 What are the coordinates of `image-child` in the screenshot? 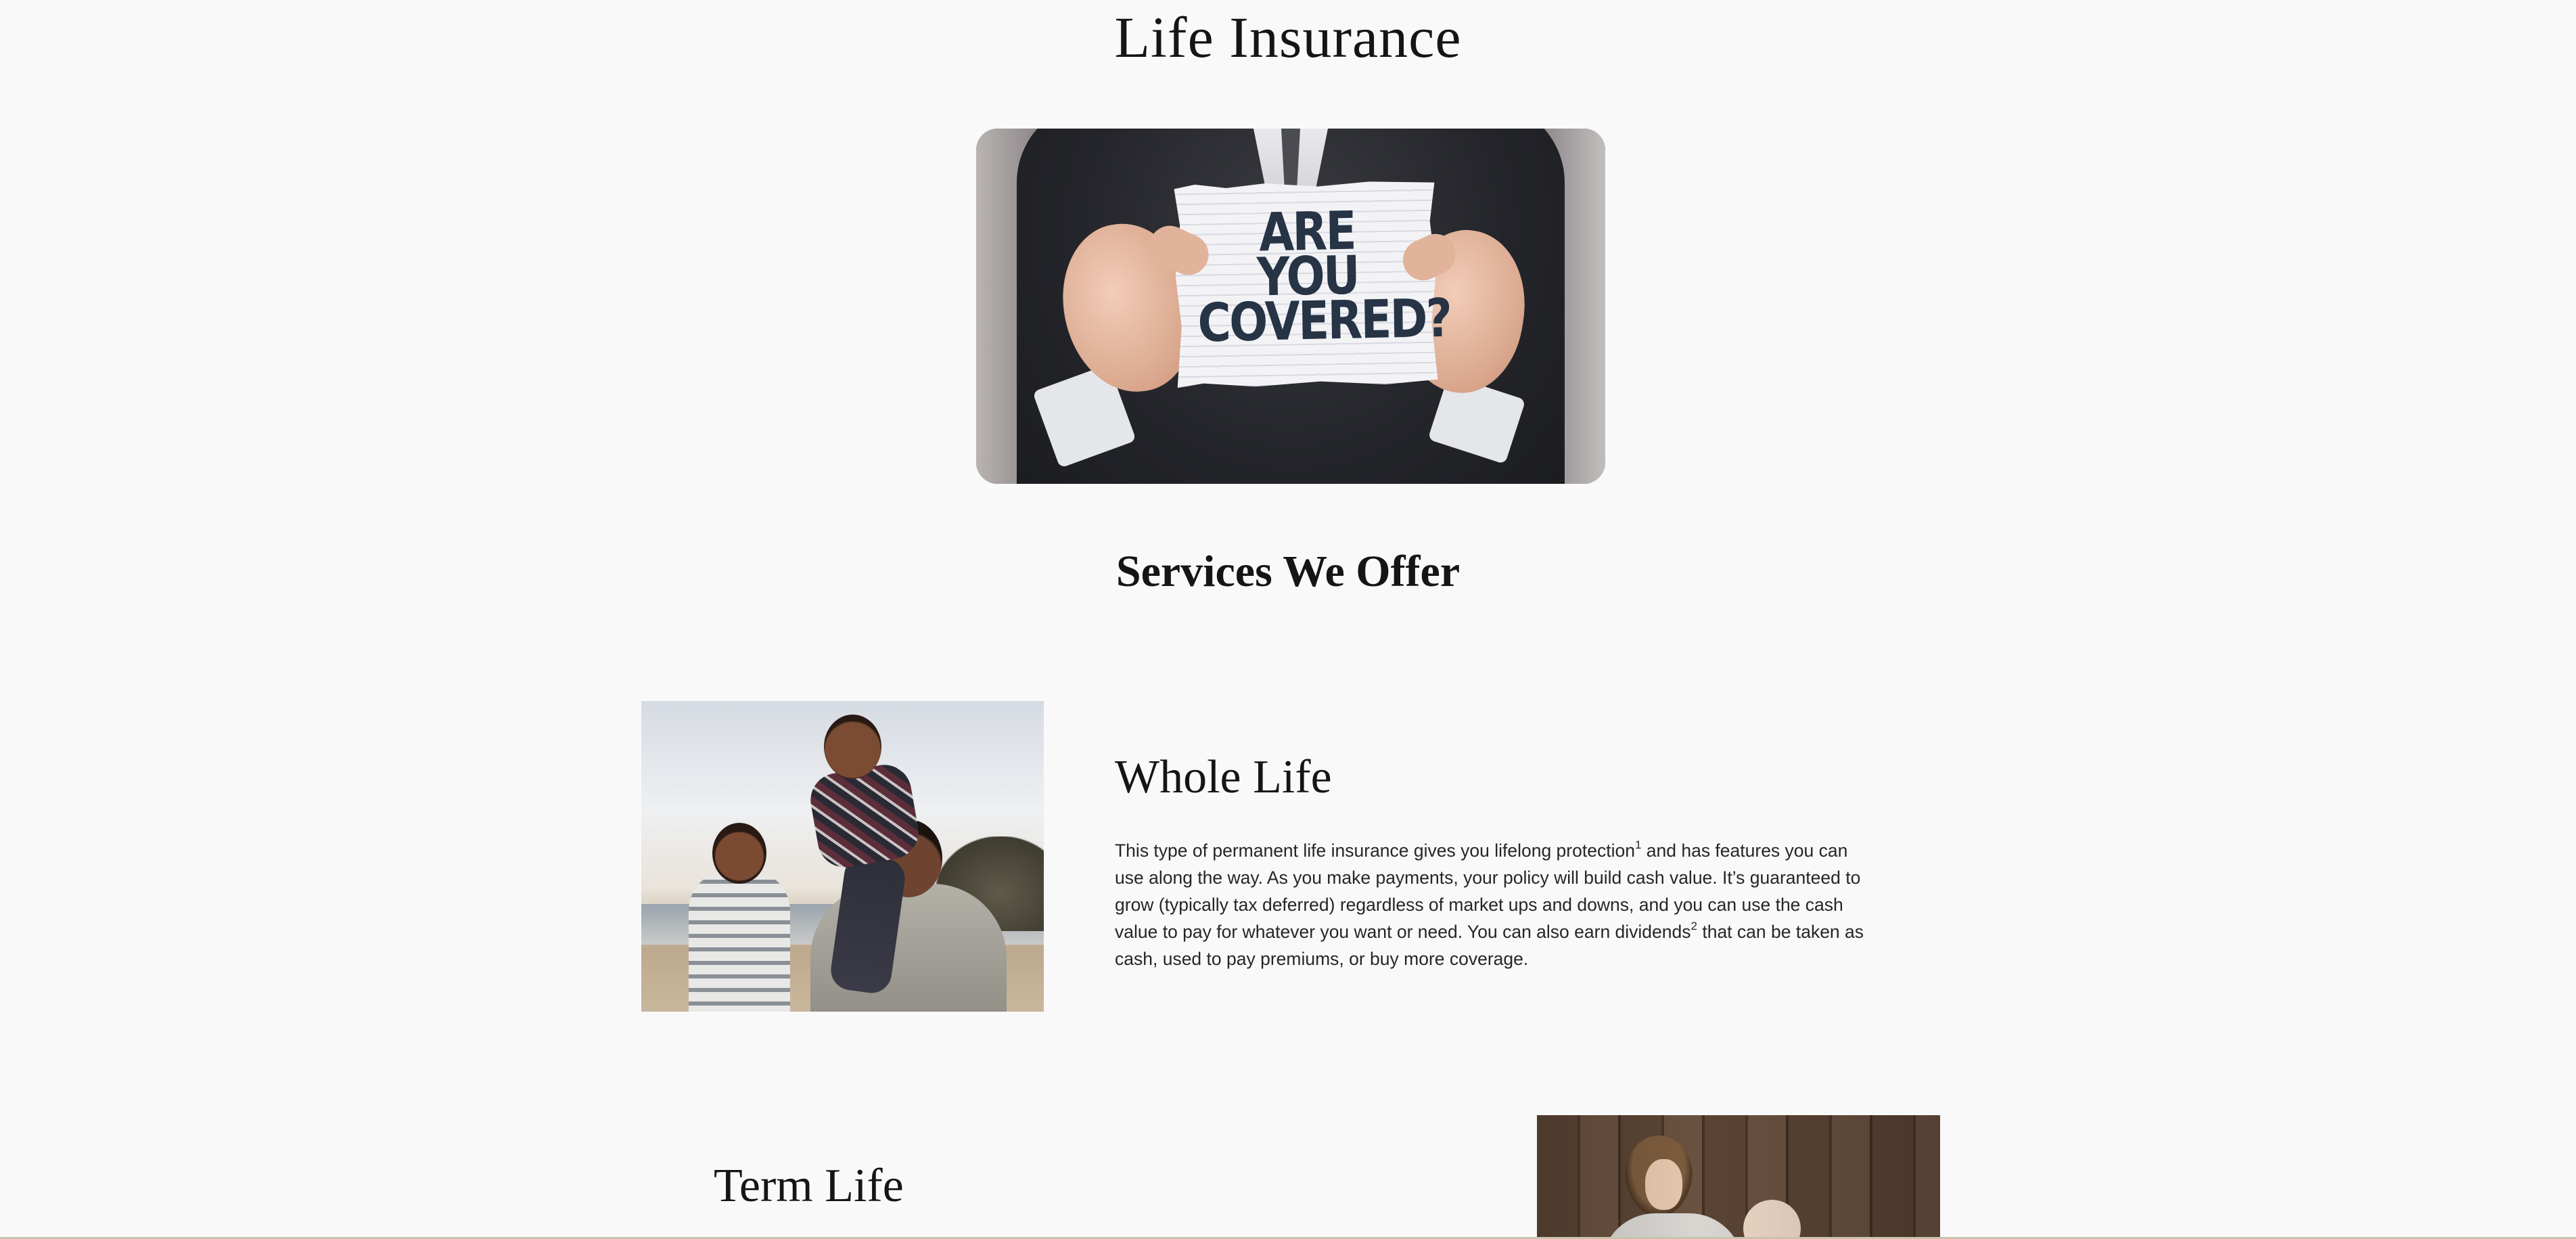 It's located at (864, 817).